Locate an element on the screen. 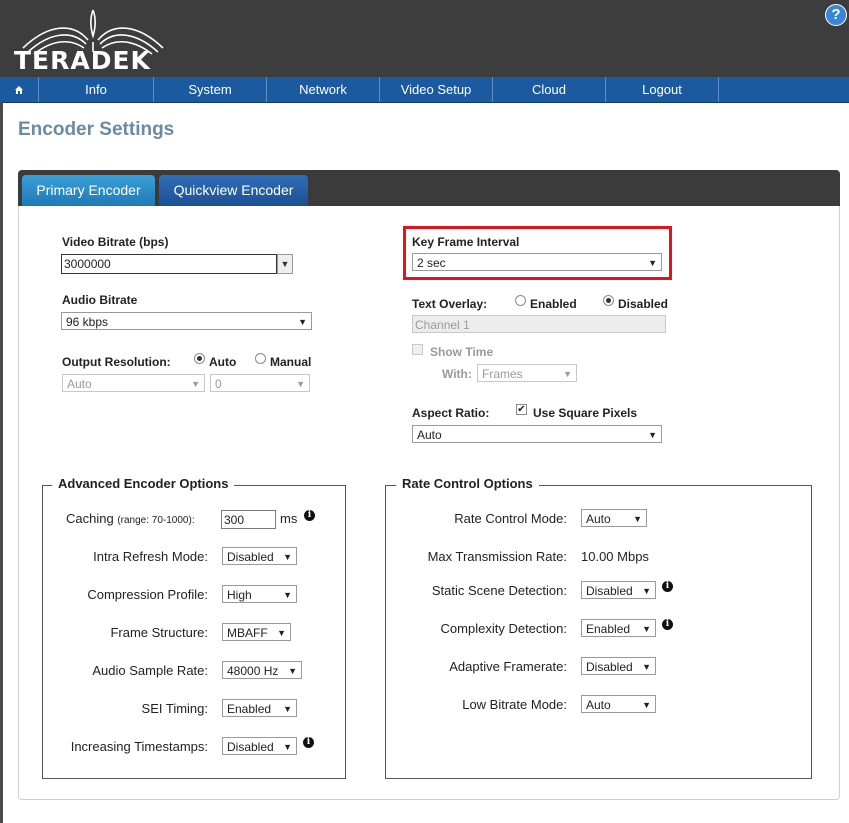  max-rate-value: 10.00 Mbps is located at coordinates (615, 556).